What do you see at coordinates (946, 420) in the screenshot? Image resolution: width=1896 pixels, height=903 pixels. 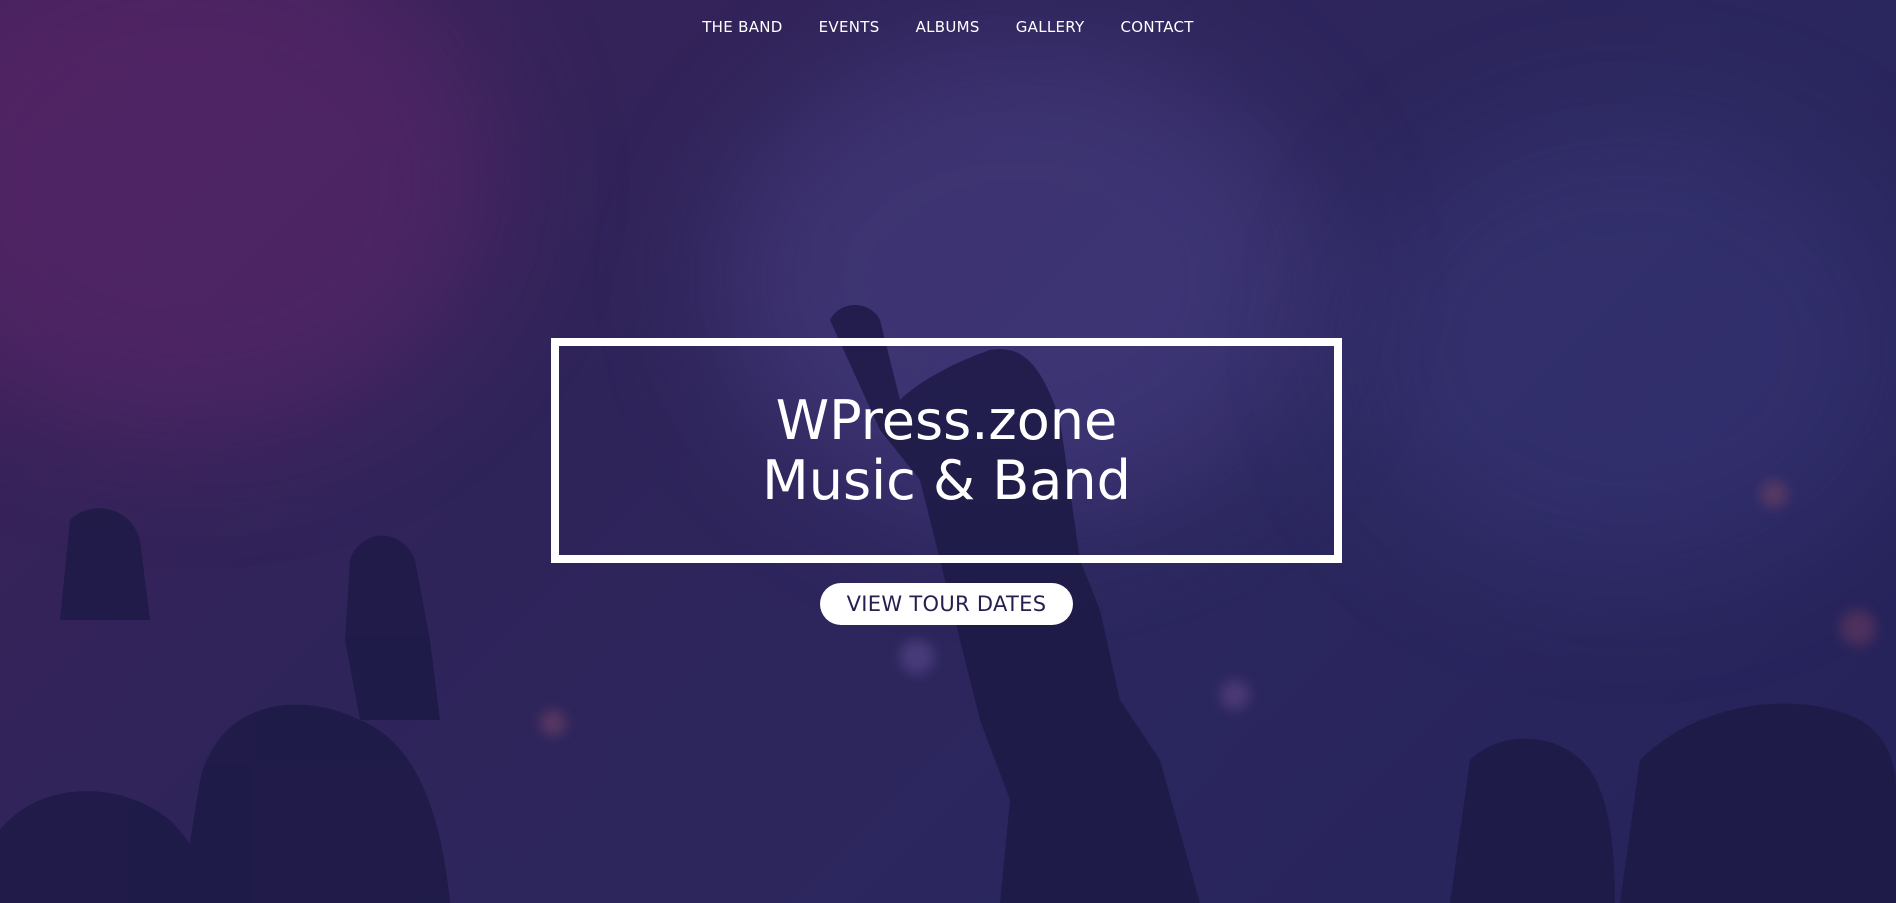 I see `hero-title-line-1: WPress.zone` at bounding box center [946, 420].